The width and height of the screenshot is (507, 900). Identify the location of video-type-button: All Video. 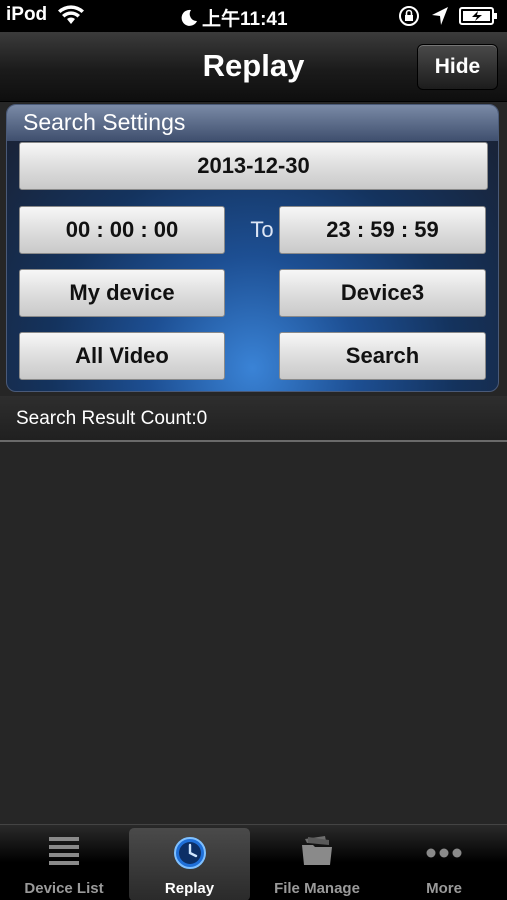
(122, 356).